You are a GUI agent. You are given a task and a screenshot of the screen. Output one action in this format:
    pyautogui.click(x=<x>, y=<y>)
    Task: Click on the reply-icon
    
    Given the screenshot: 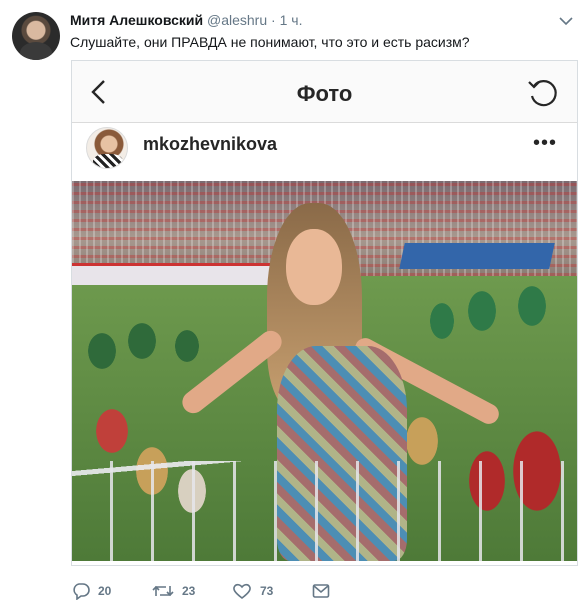 What is the action you would take?
    pyautogui.click(x=81, y=591)
    